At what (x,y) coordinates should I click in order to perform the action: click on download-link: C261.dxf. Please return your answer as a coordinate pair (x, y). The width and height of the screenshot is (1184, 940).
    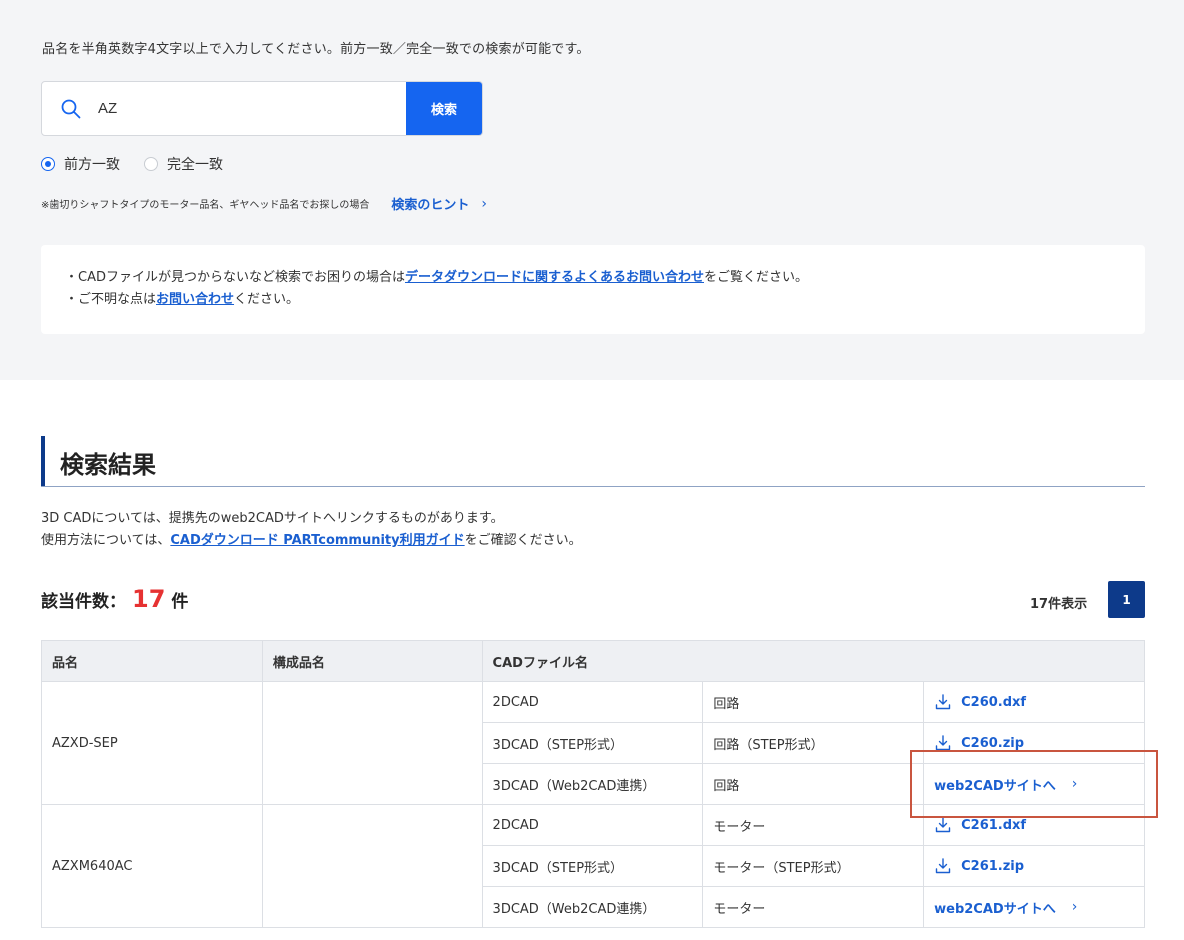
    Looking at the image, I should click on (1039, 825).